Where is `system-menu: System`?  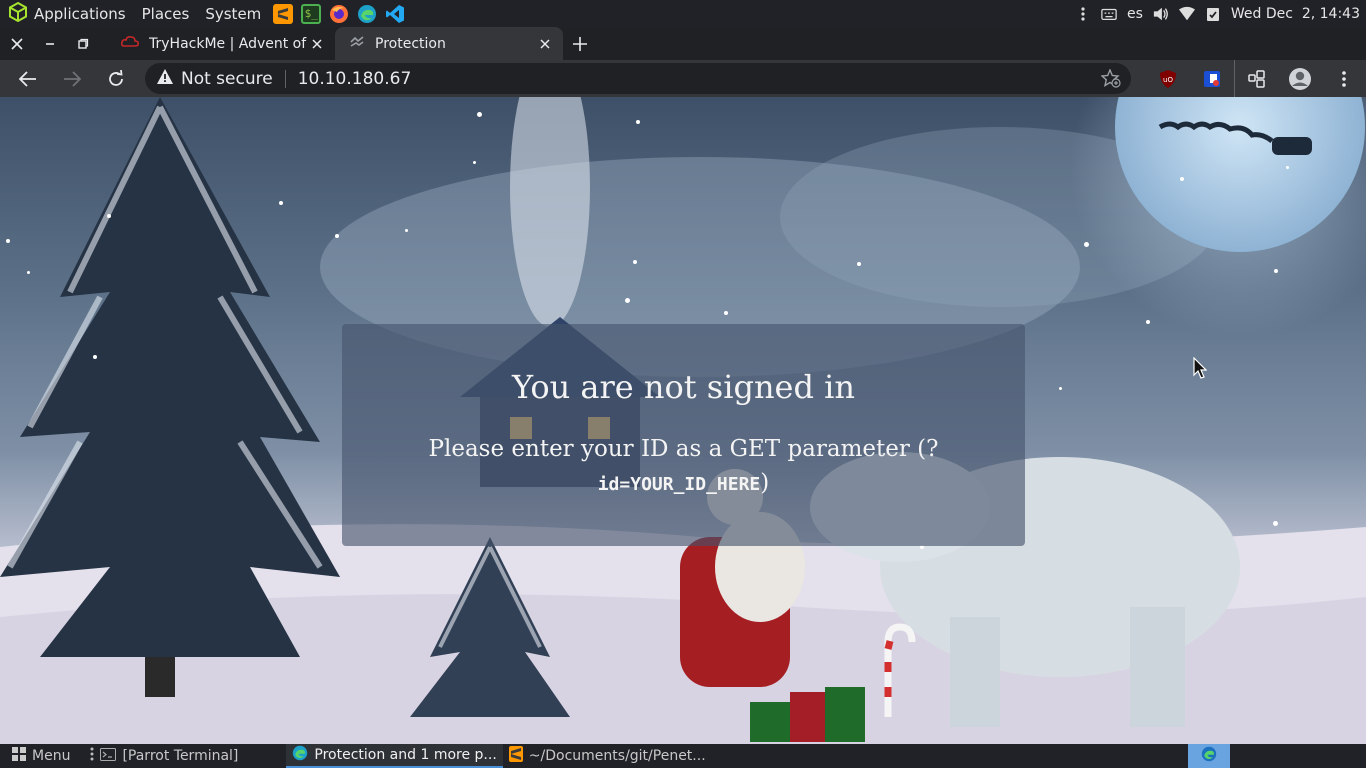 system-menu: System is located at coordinates (233, 13).